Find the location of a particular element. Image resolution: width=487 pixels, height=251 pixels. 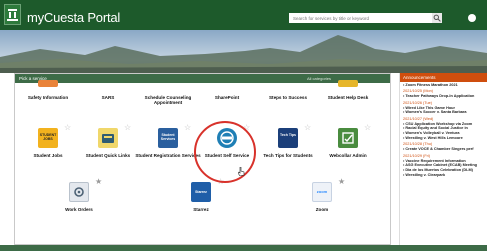

search-icon is located at coordinates (437, 18).